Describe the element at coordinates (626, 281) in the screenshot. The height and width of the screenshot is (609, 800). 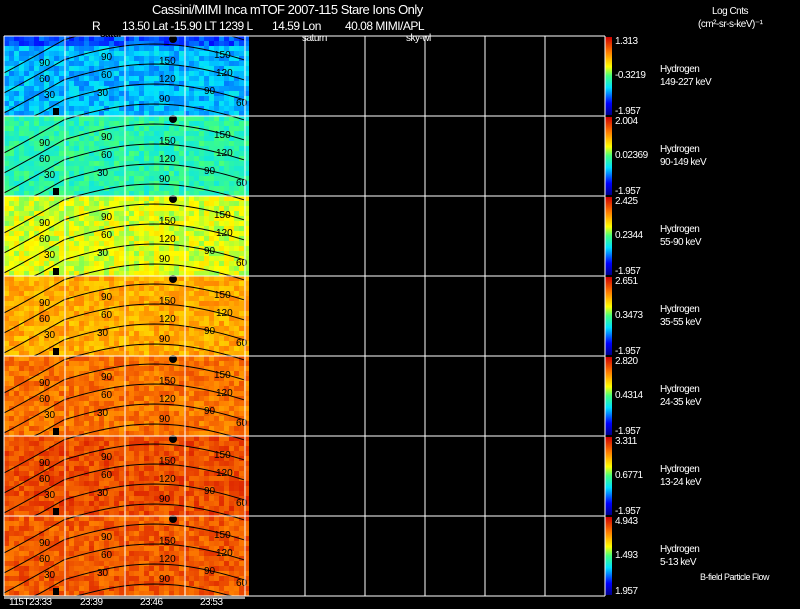
I see `colorbar-cmax: 2.651` at that location.